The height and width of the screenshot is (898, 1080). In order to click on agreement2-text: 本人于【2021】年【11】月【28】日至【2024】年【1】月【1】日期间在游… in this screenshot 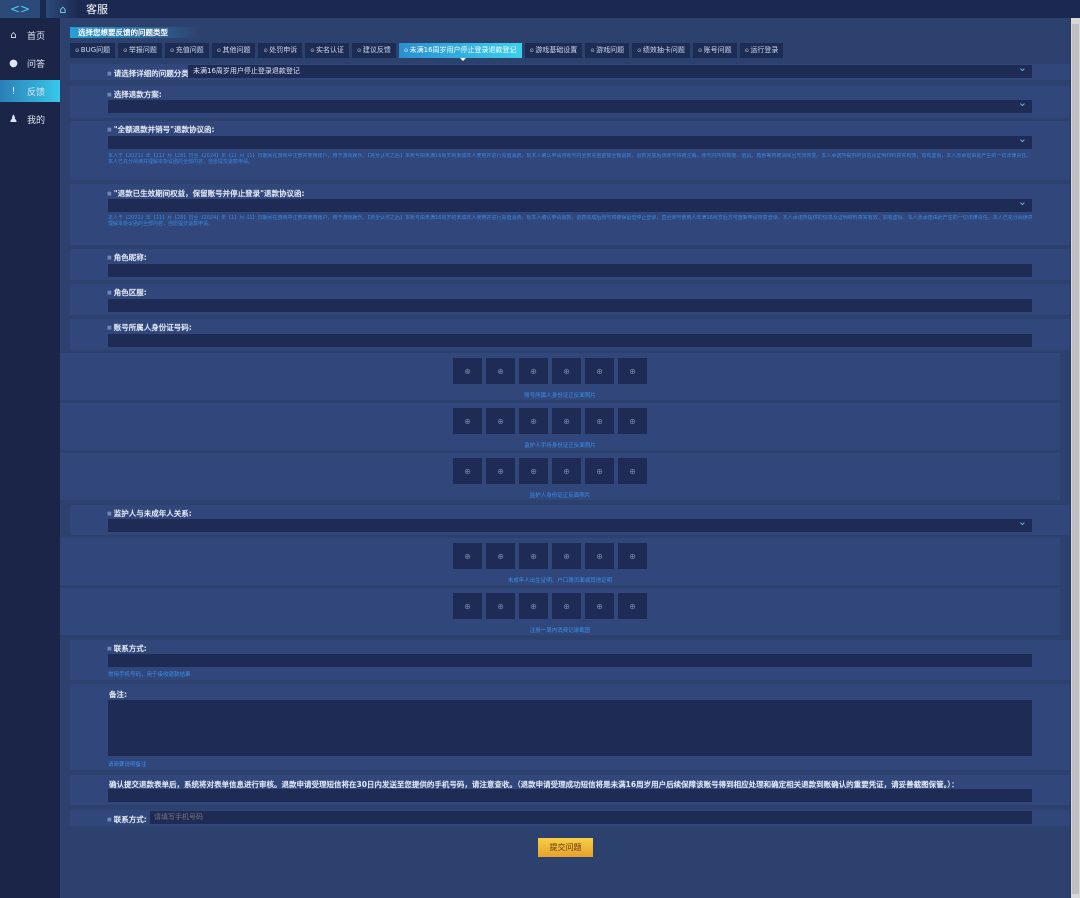, I will do `click(570, 221)`.